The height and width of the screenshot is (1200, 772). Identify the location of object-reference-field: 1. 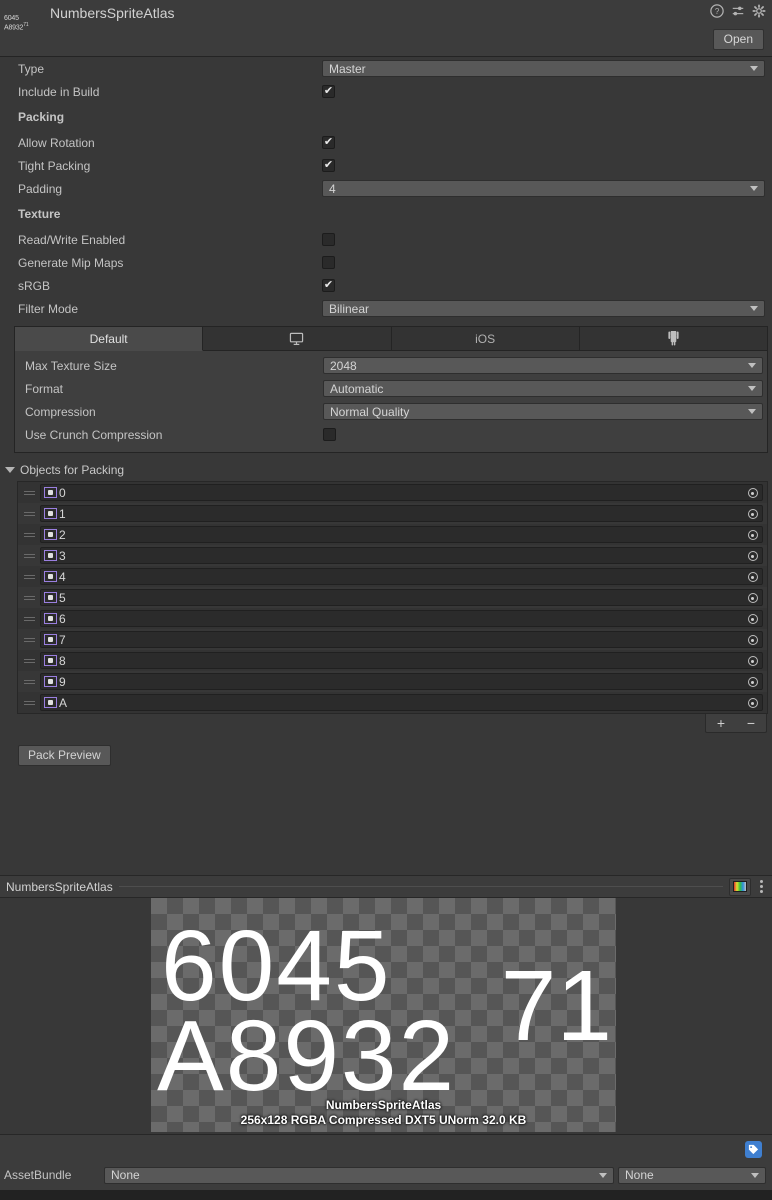
(401, 513).